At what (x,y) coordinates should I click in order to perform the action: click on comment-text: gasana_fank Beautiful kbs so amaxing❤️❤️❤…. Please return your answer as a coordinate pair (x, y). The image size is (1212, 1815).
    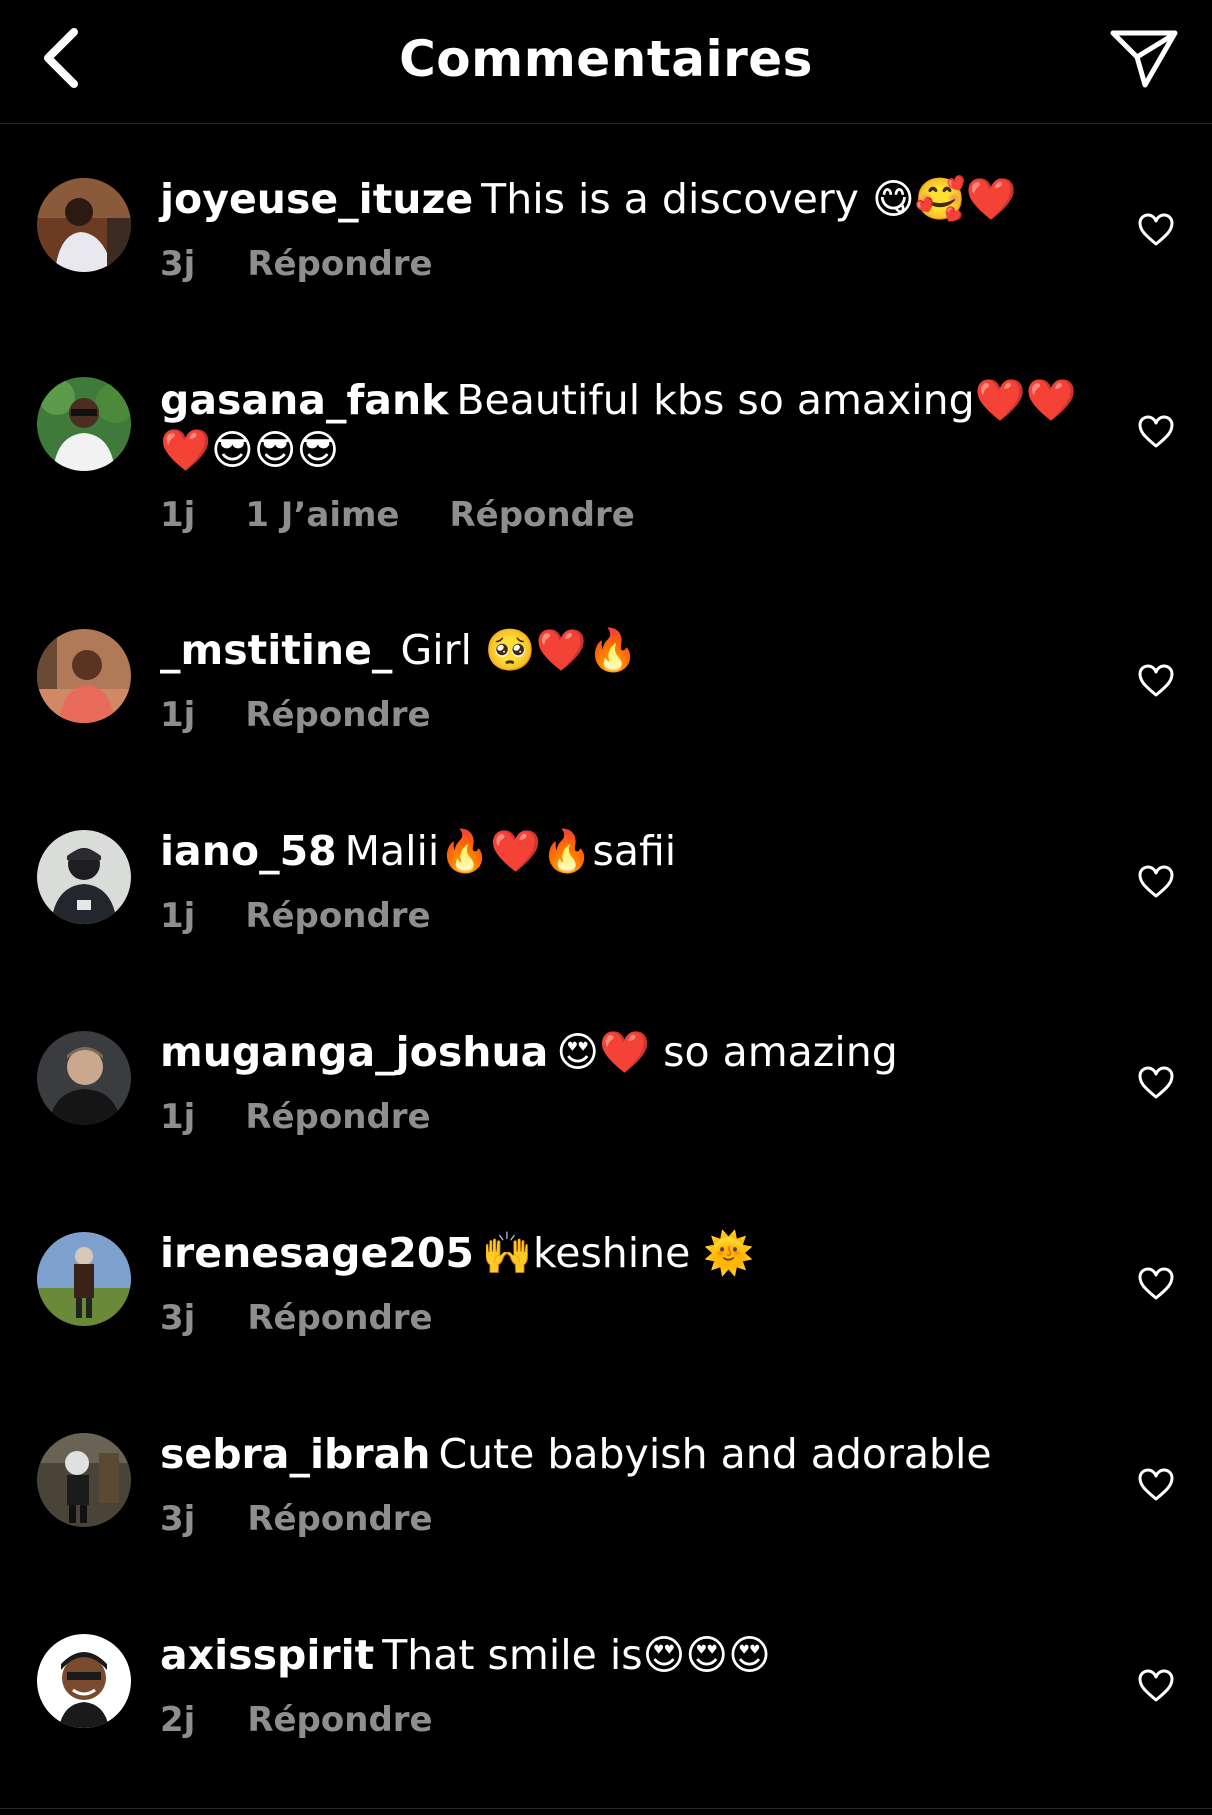
    Looking at the image, I should click on (620, 425).